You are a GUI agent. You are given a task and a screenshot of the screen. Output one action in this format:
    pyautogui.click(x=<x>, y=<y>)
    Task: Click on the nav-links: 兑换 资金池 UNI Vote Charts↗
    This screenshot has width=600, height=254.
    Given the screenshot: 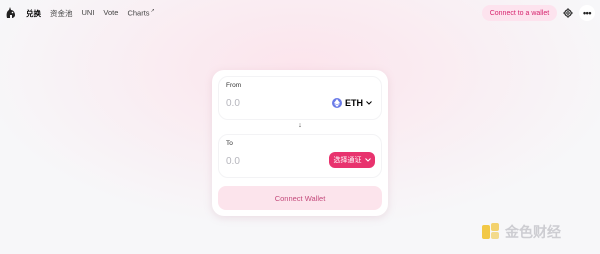 What is the action you would take?
    pyautogui.click(x=90, y=13)
    